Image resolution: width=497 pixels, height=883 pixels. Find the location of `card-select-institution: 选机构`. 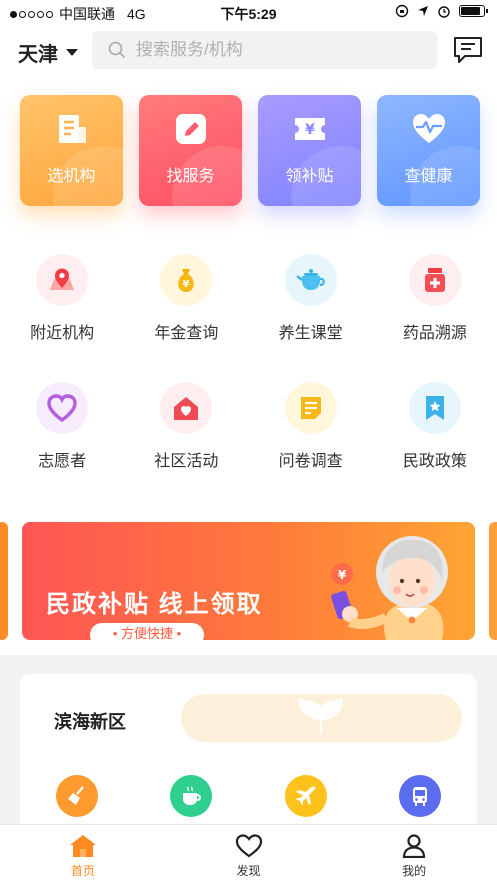

card-select-institution: 选机构 is located at coordinates (71, 150).